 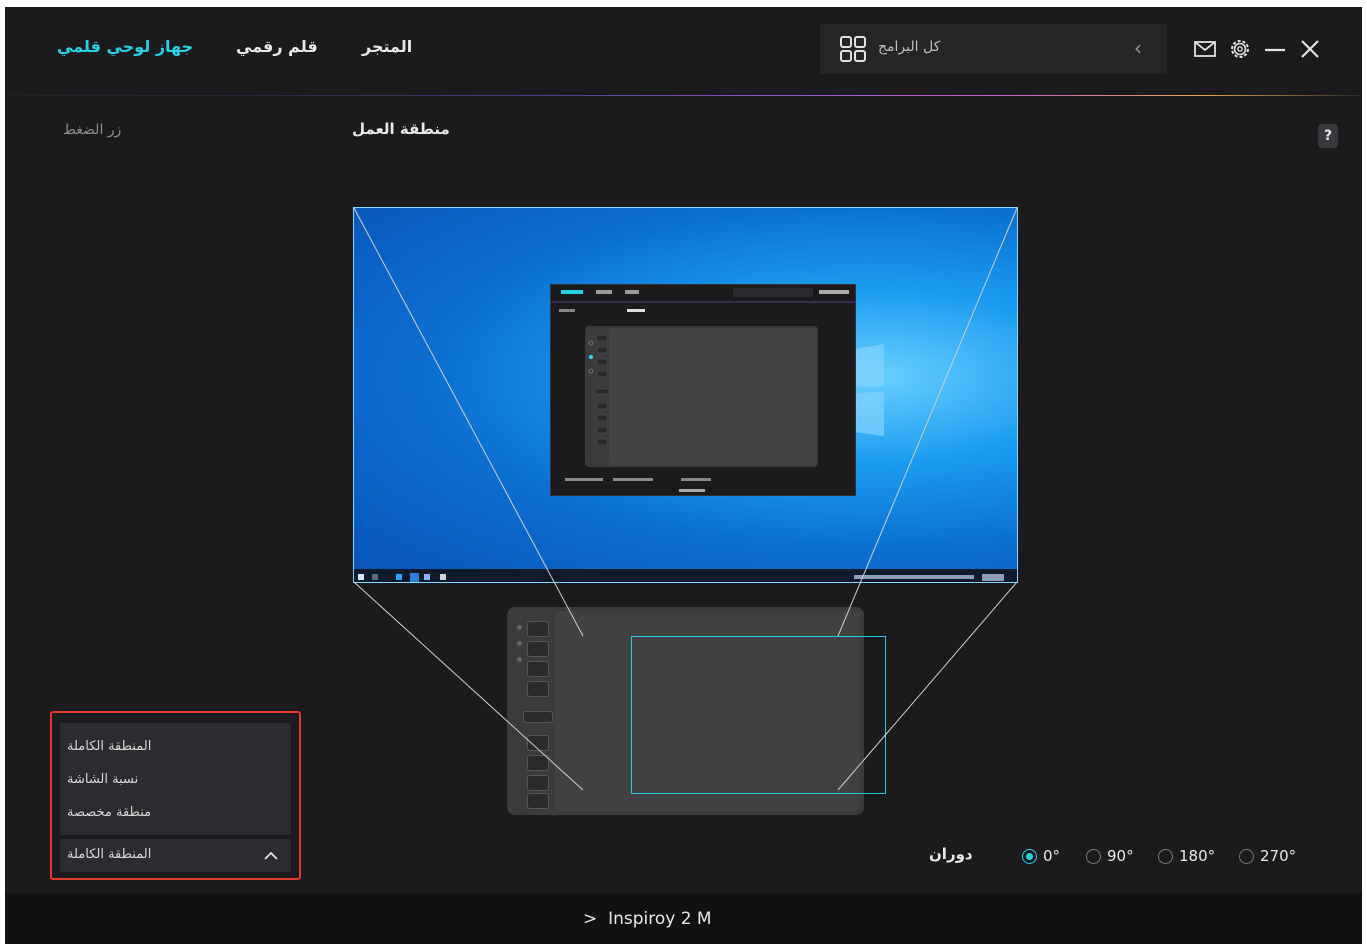 What do you see at coordinates (951, 854) in the screenshot?
I see `rotation-label: دوران` at bounding box center [951, 854].